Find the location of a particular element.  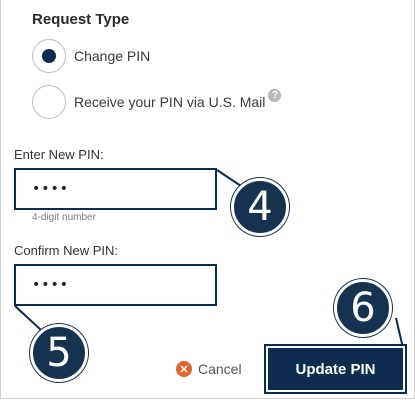

new-pin-field is located at coordinates (115, 189).